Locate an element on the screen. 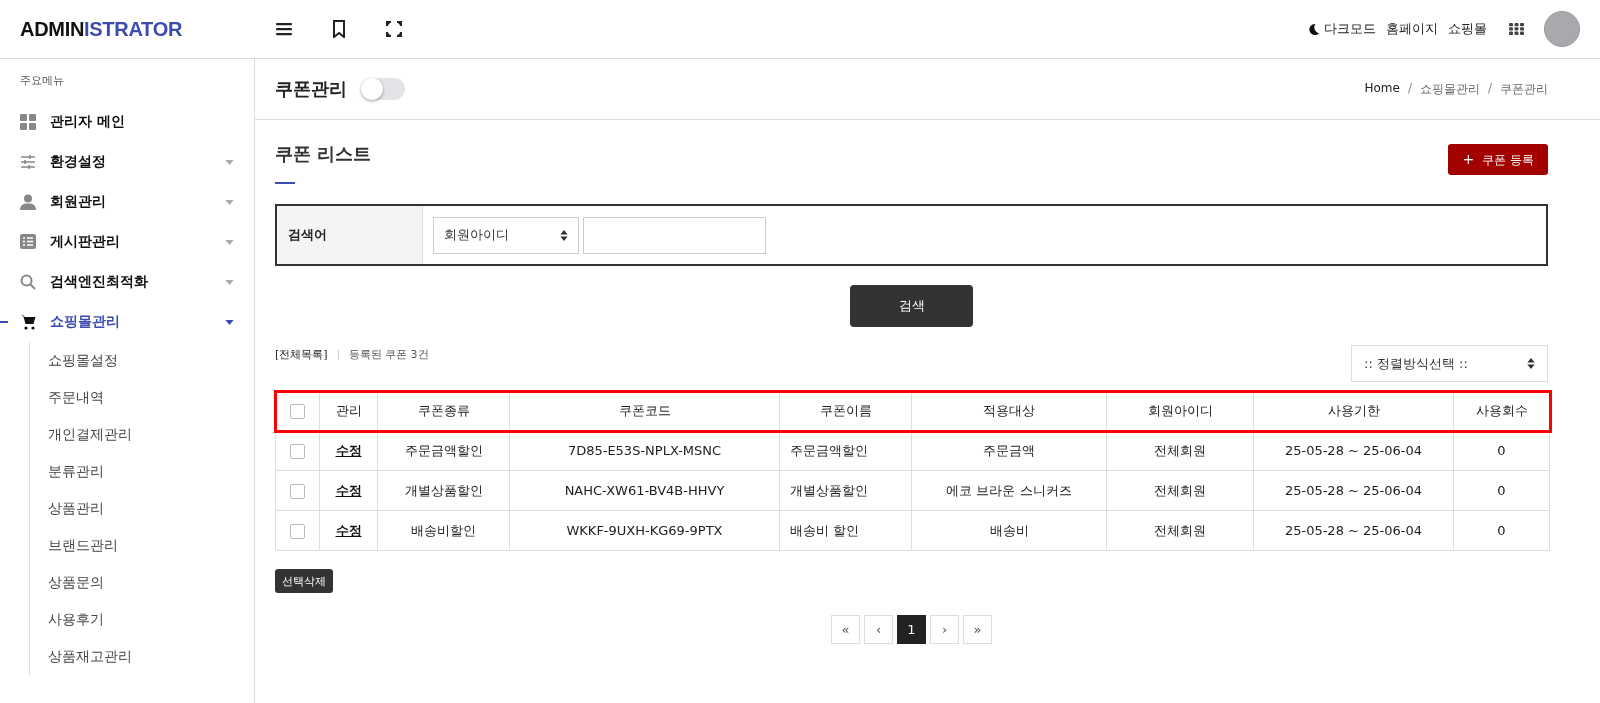 This screenshot has width=1600, height=703. table-cell: 주문금액 is located at coordinates (1009, 450).